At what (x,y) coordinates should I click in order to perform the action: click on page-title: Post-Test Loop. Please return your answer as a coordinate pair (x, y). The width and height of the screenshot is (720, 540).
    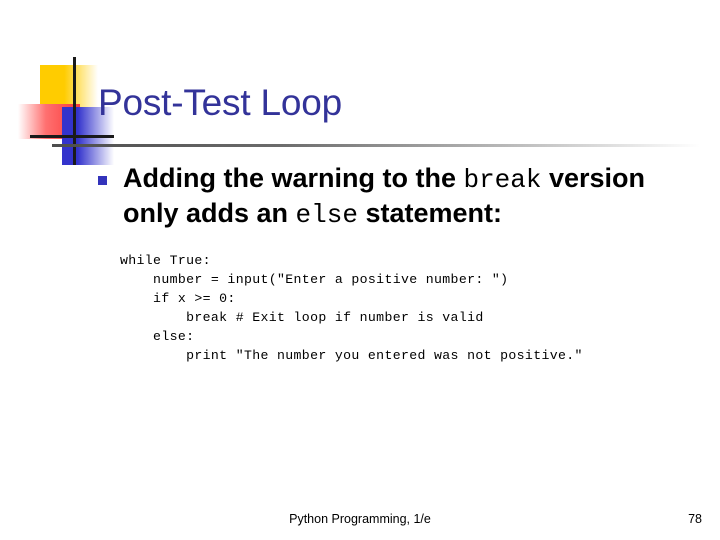
    Looking at the image, I should click on (220, 102).